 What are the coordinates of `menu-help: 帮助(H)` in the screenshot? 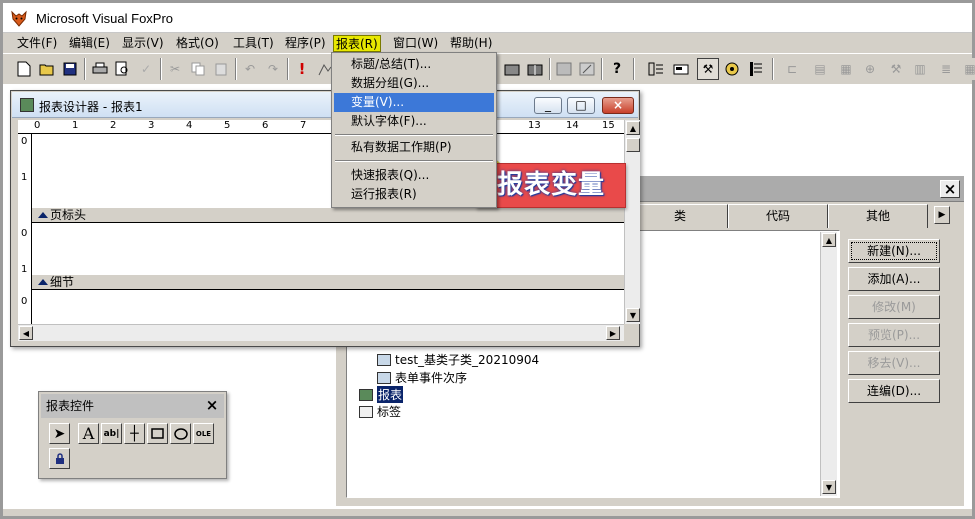 It's located at (471, 43).